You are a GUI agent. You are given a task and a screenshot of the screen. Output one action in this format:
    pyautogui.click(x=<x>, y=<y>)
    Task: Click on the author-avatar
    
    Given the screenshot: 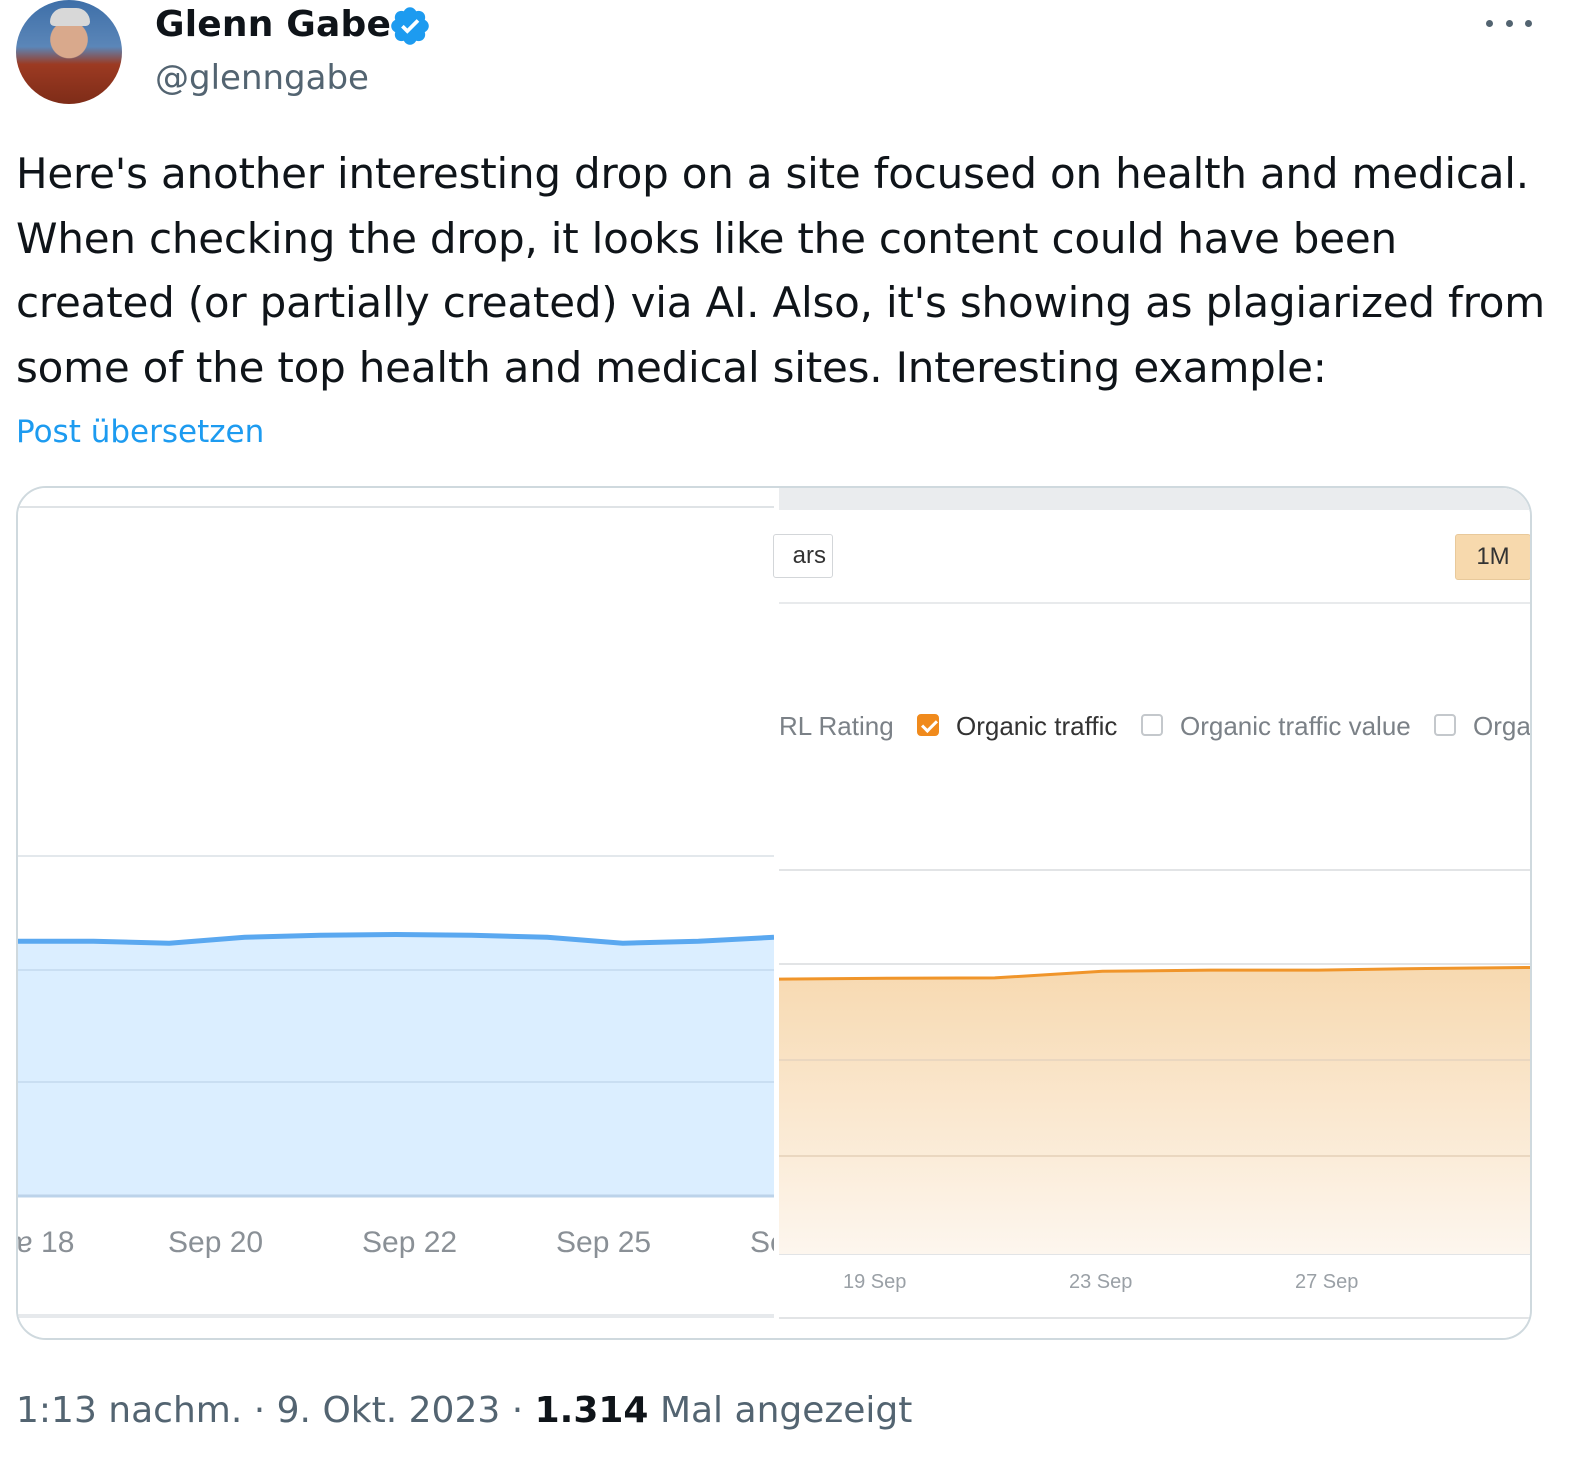 What is the action you would take?
    pyautogui.click(x=69, y=52)
    